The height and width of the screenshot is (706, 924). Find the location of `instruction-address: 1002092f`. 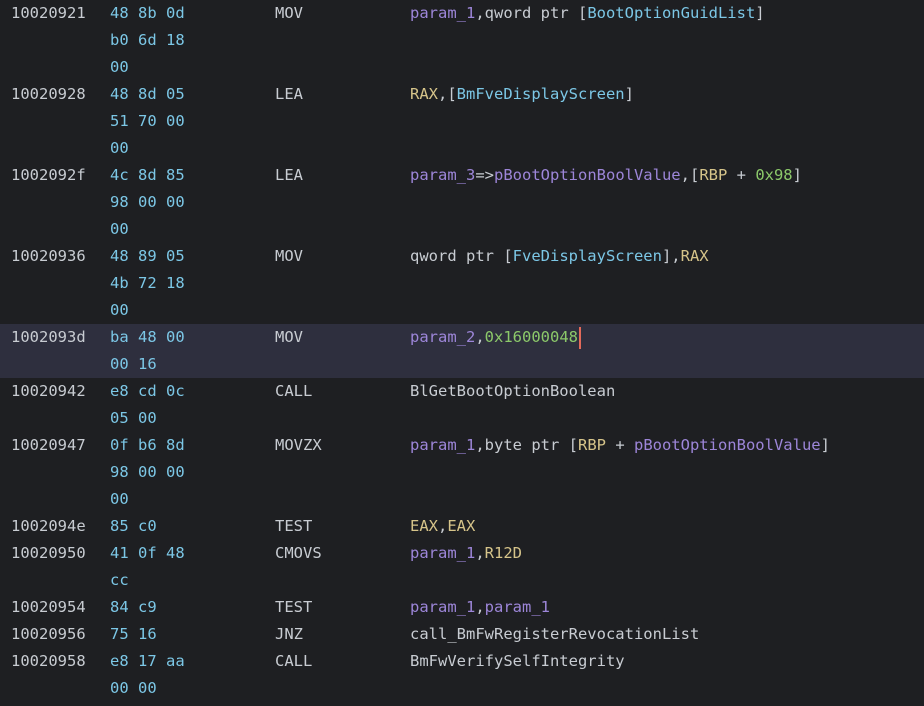

instruction-address: 1002092f is located at coordinates (48, 175).